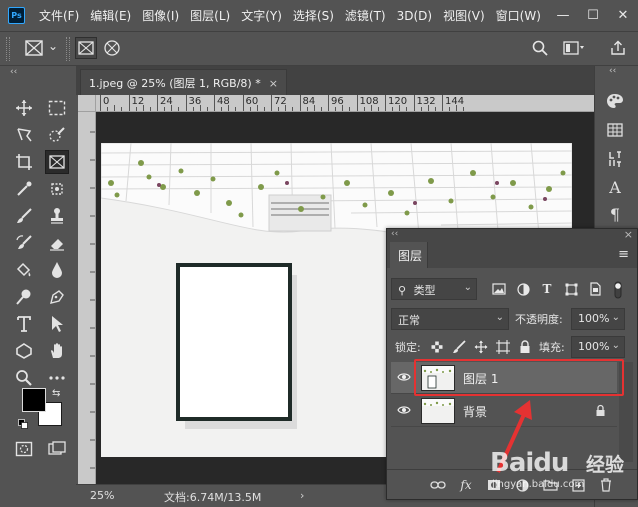  I want to click on lock-transparent-pixels-icon, so click(437, 347).